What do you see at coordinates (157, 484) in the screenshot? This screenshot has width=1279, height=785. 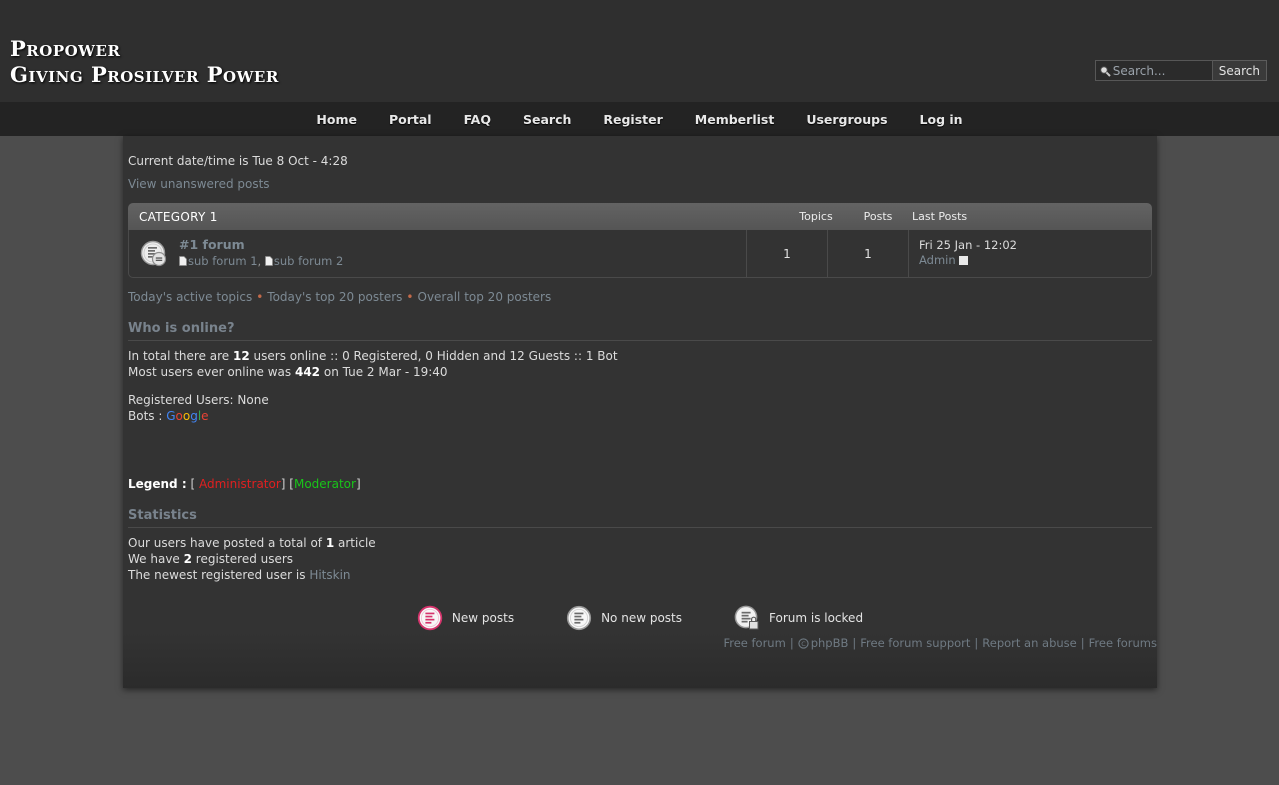 I see `legend-label: Legend :` at bounding box center [157, 484].